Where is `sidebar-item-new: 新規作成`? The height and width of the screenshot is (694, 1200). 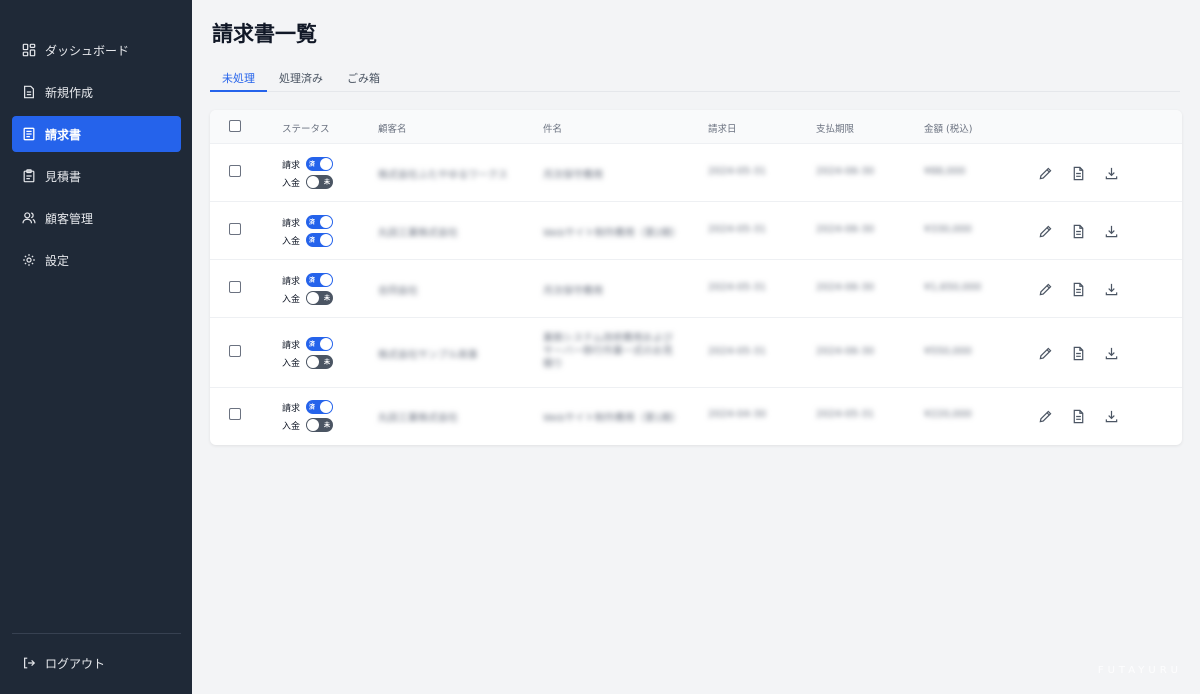
sidebar-item-new: 新規作成 is located at coordinates (96, 92).